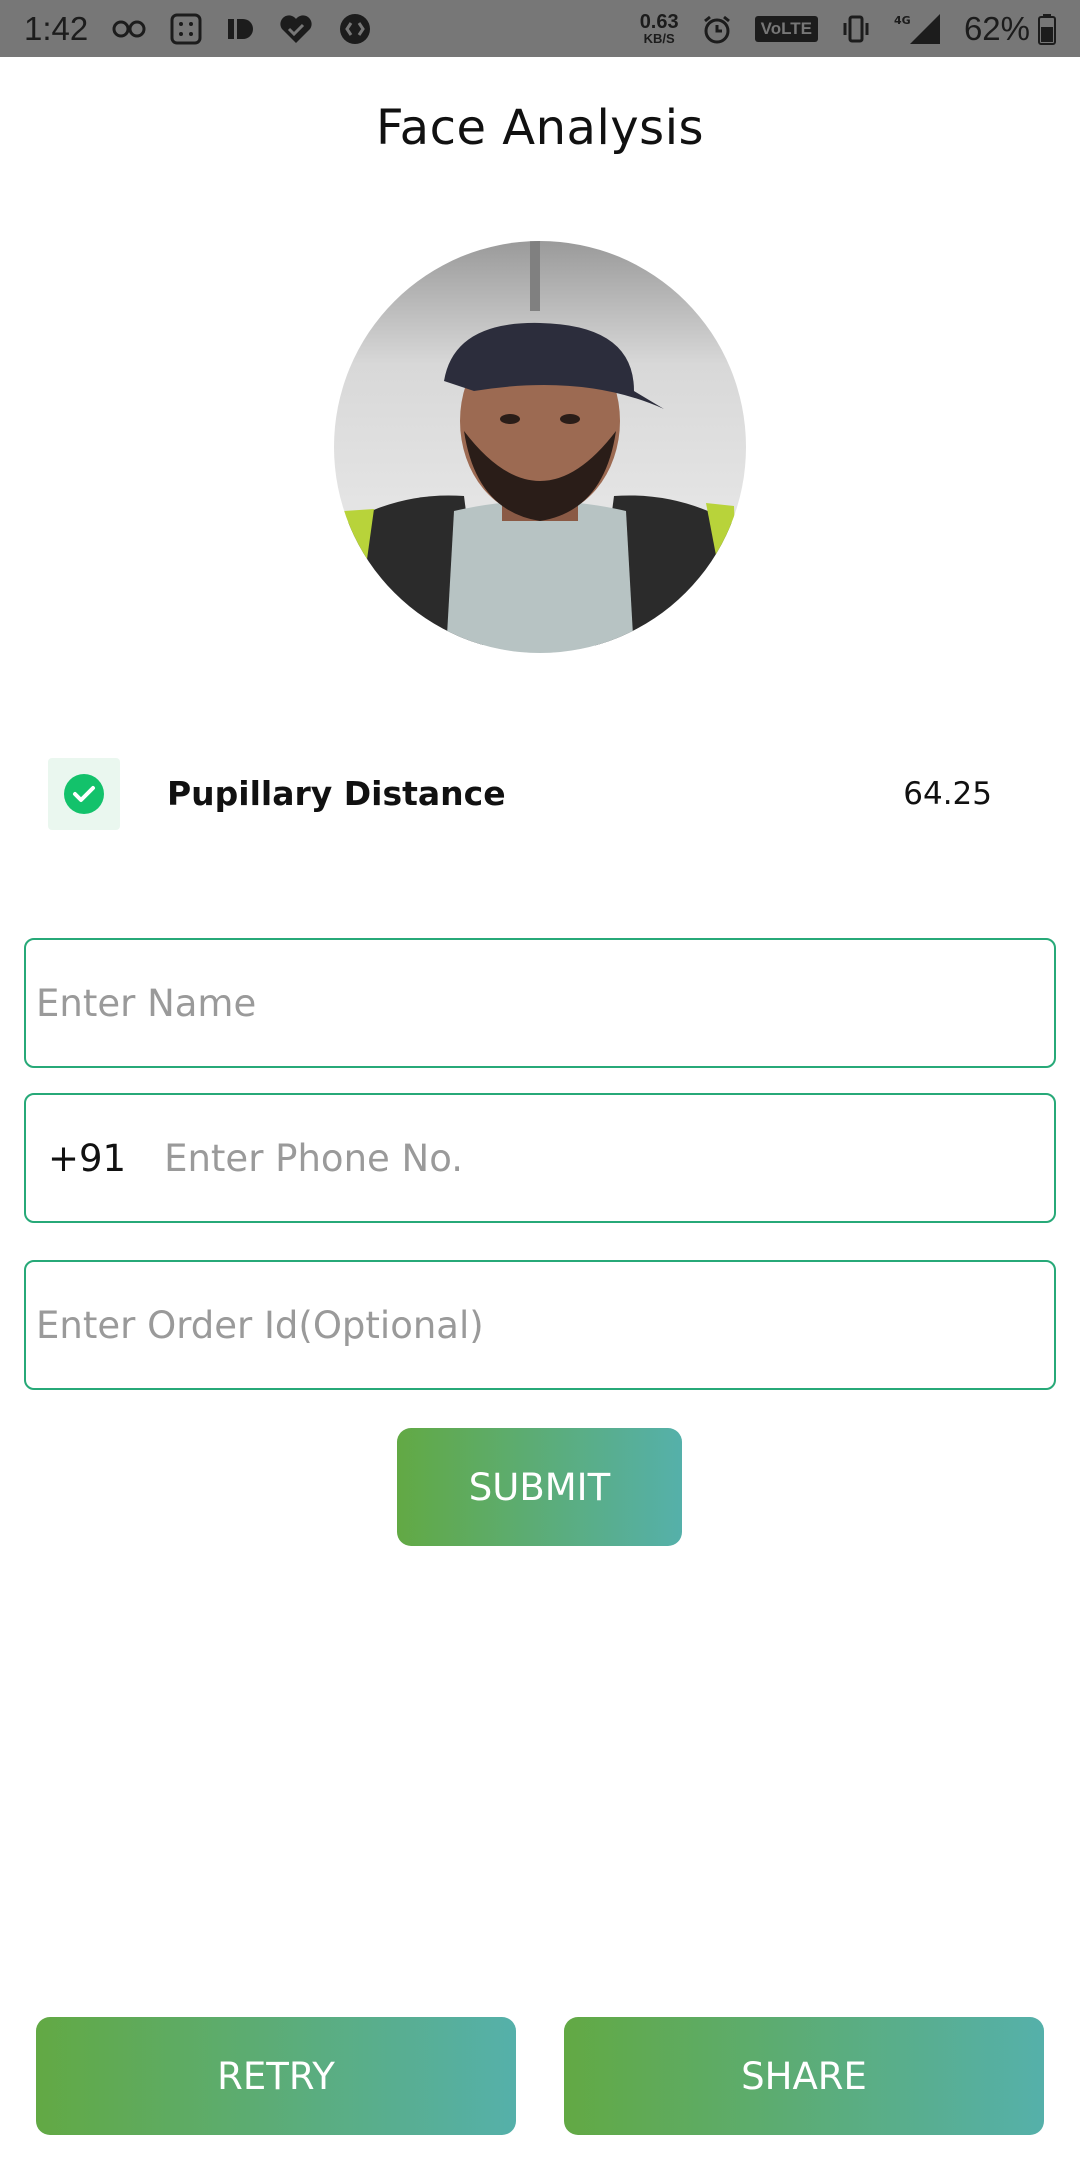 The height and width of the screenshot is (2160, 1080). I want to click on phone-input, so click(603, 1158).